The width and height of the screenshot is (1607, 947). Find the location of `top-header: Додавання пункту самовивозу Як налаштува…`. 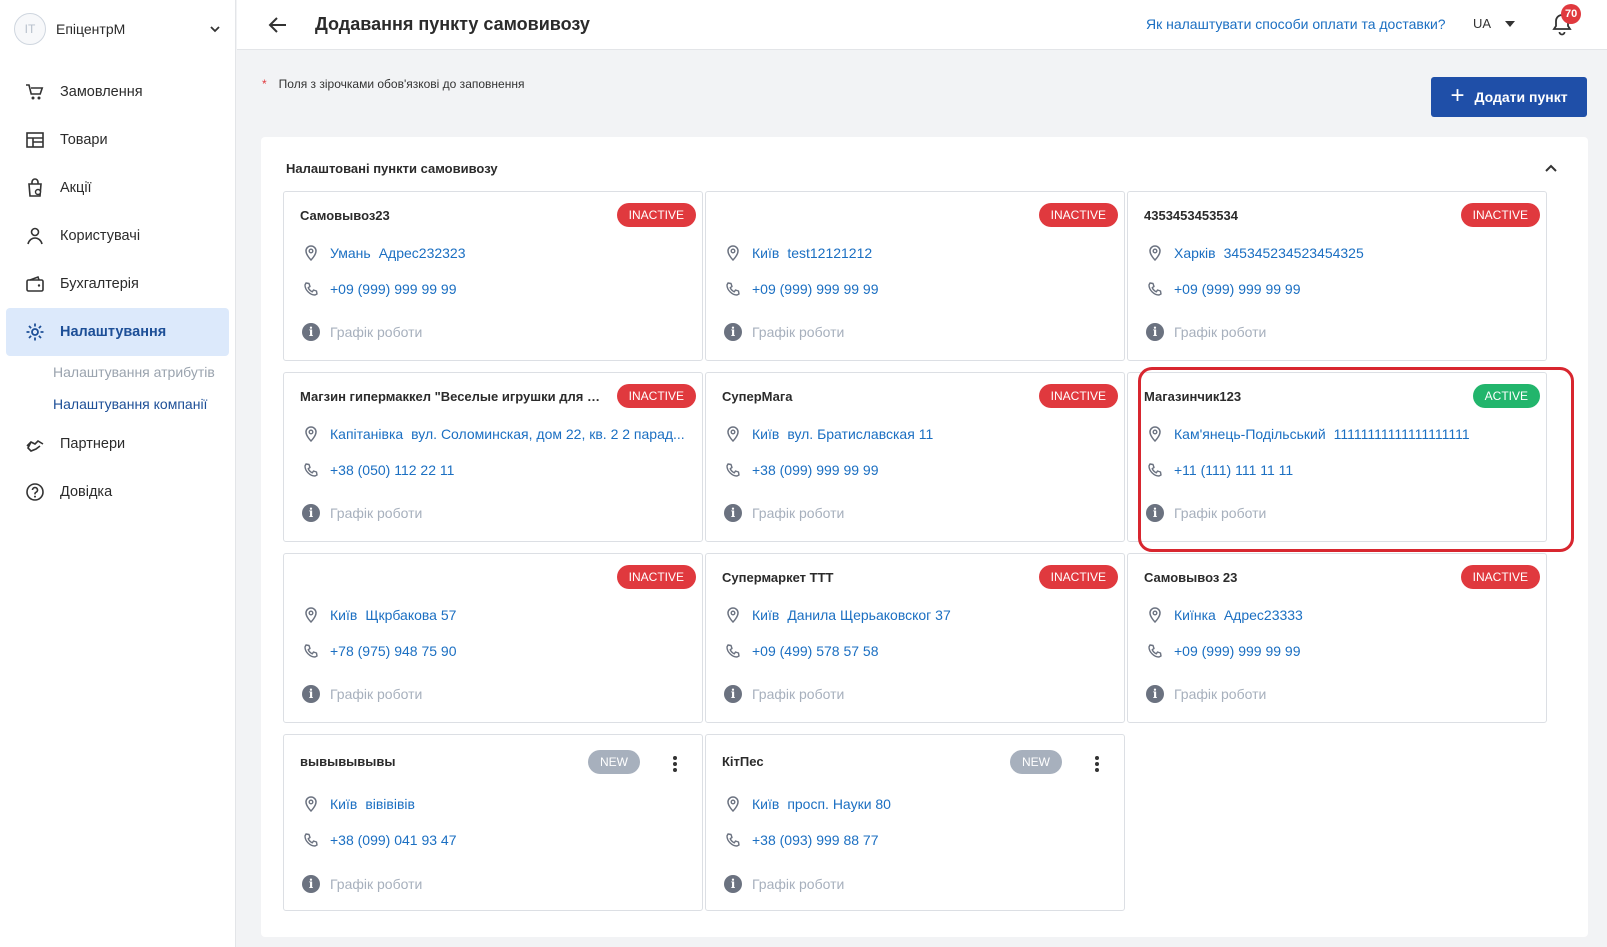

top-header: Додавання пункту самовивозу Як налаштува… is located at coordinates (922, 25).